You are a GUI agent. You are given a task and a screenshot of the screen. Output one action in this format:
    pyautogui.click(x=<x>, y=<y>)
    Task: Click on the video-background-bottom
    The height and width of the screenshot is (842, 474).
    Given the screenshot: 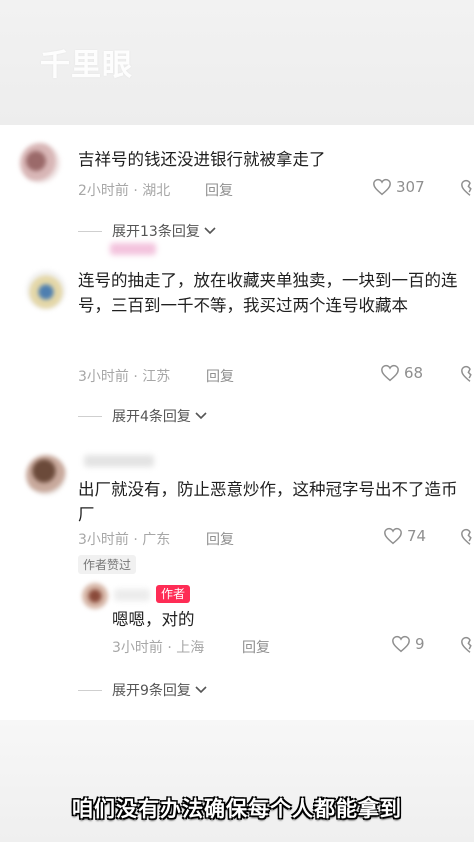 What is the action you would take?
    pyautogui.click(x=237, y=781)
    